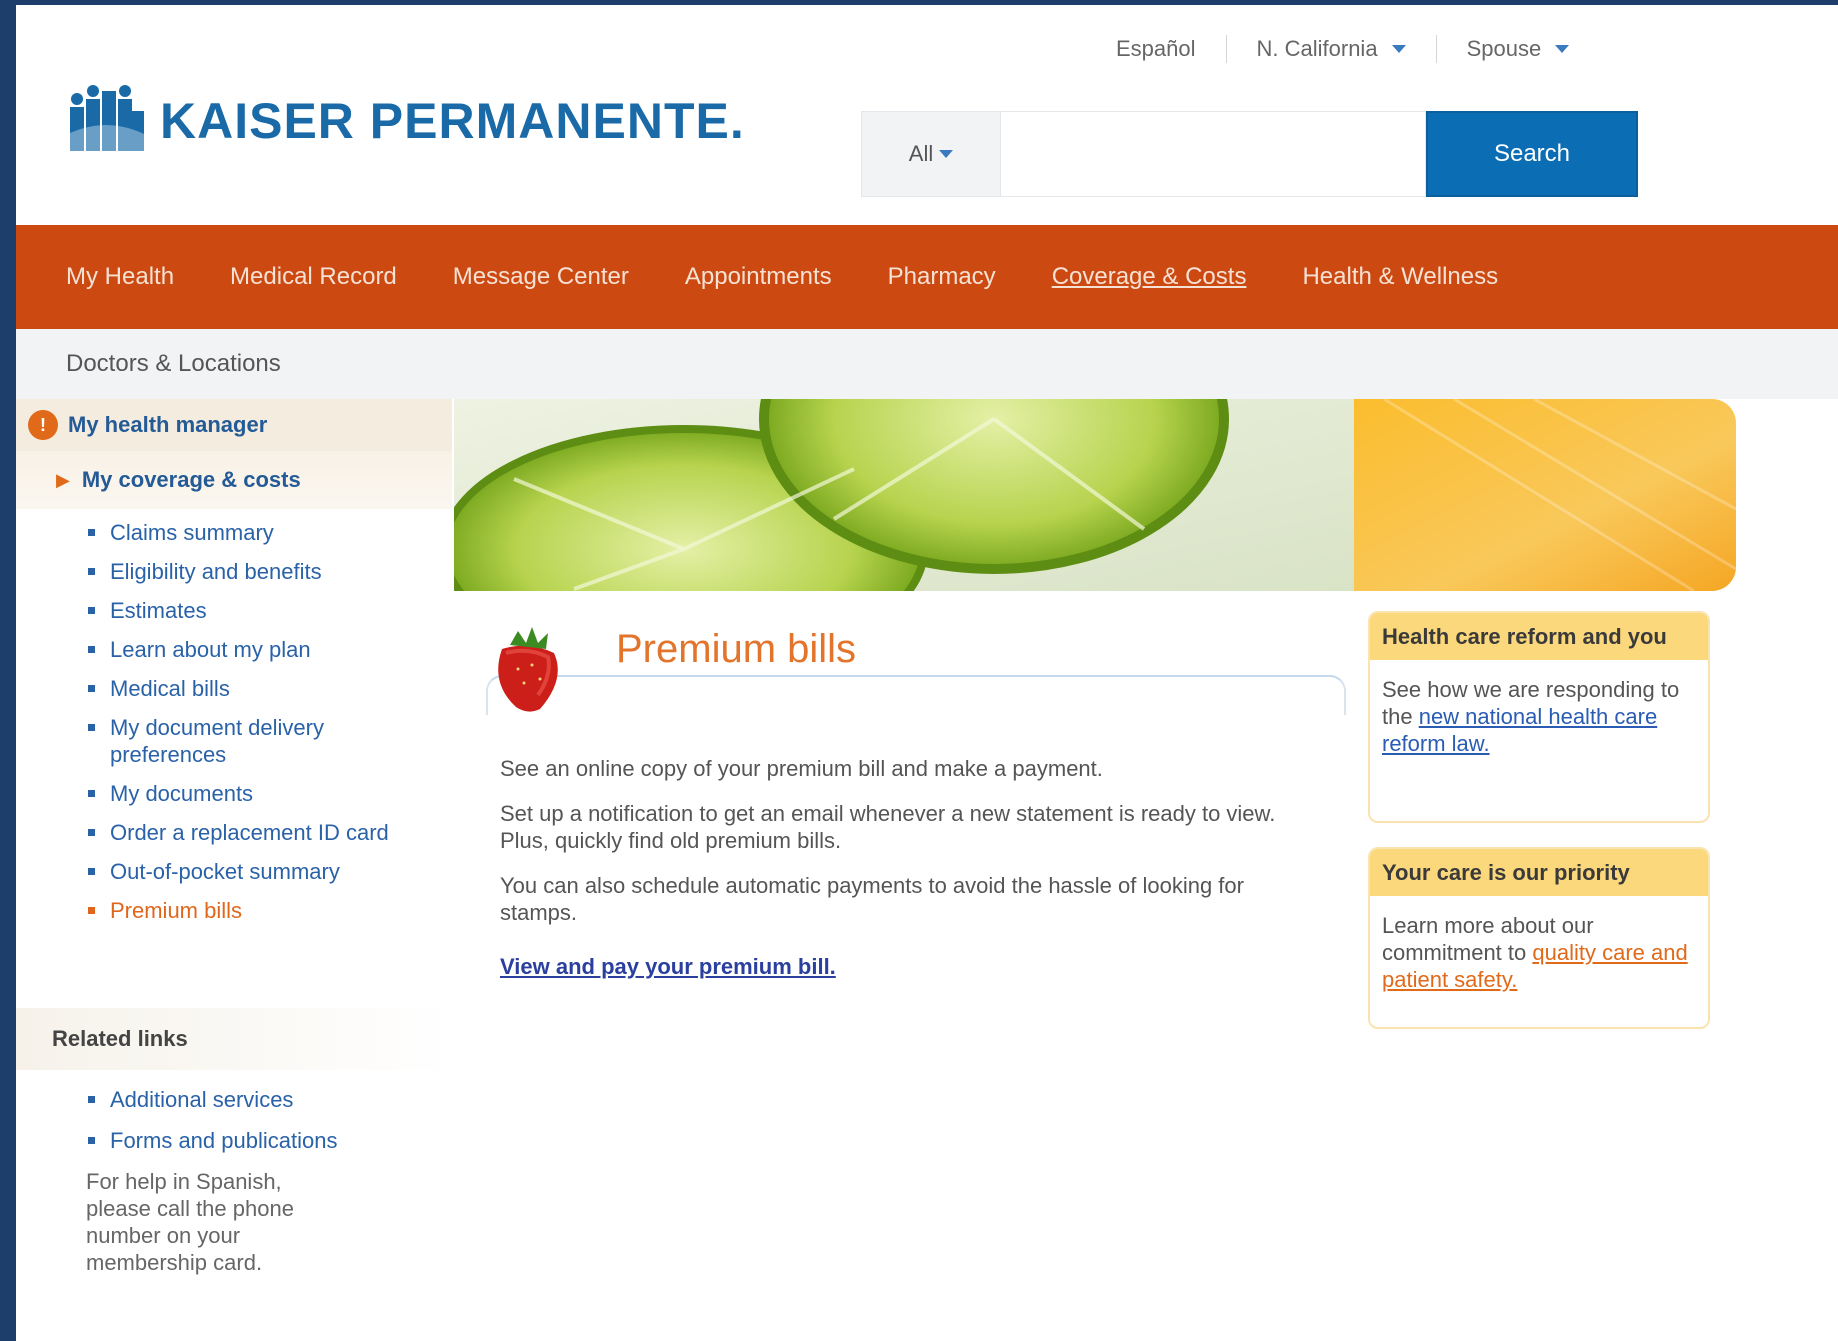  Describe the element at coordinates (1317, 48) in the screenshot. I see `region-label: N. California` at that location.